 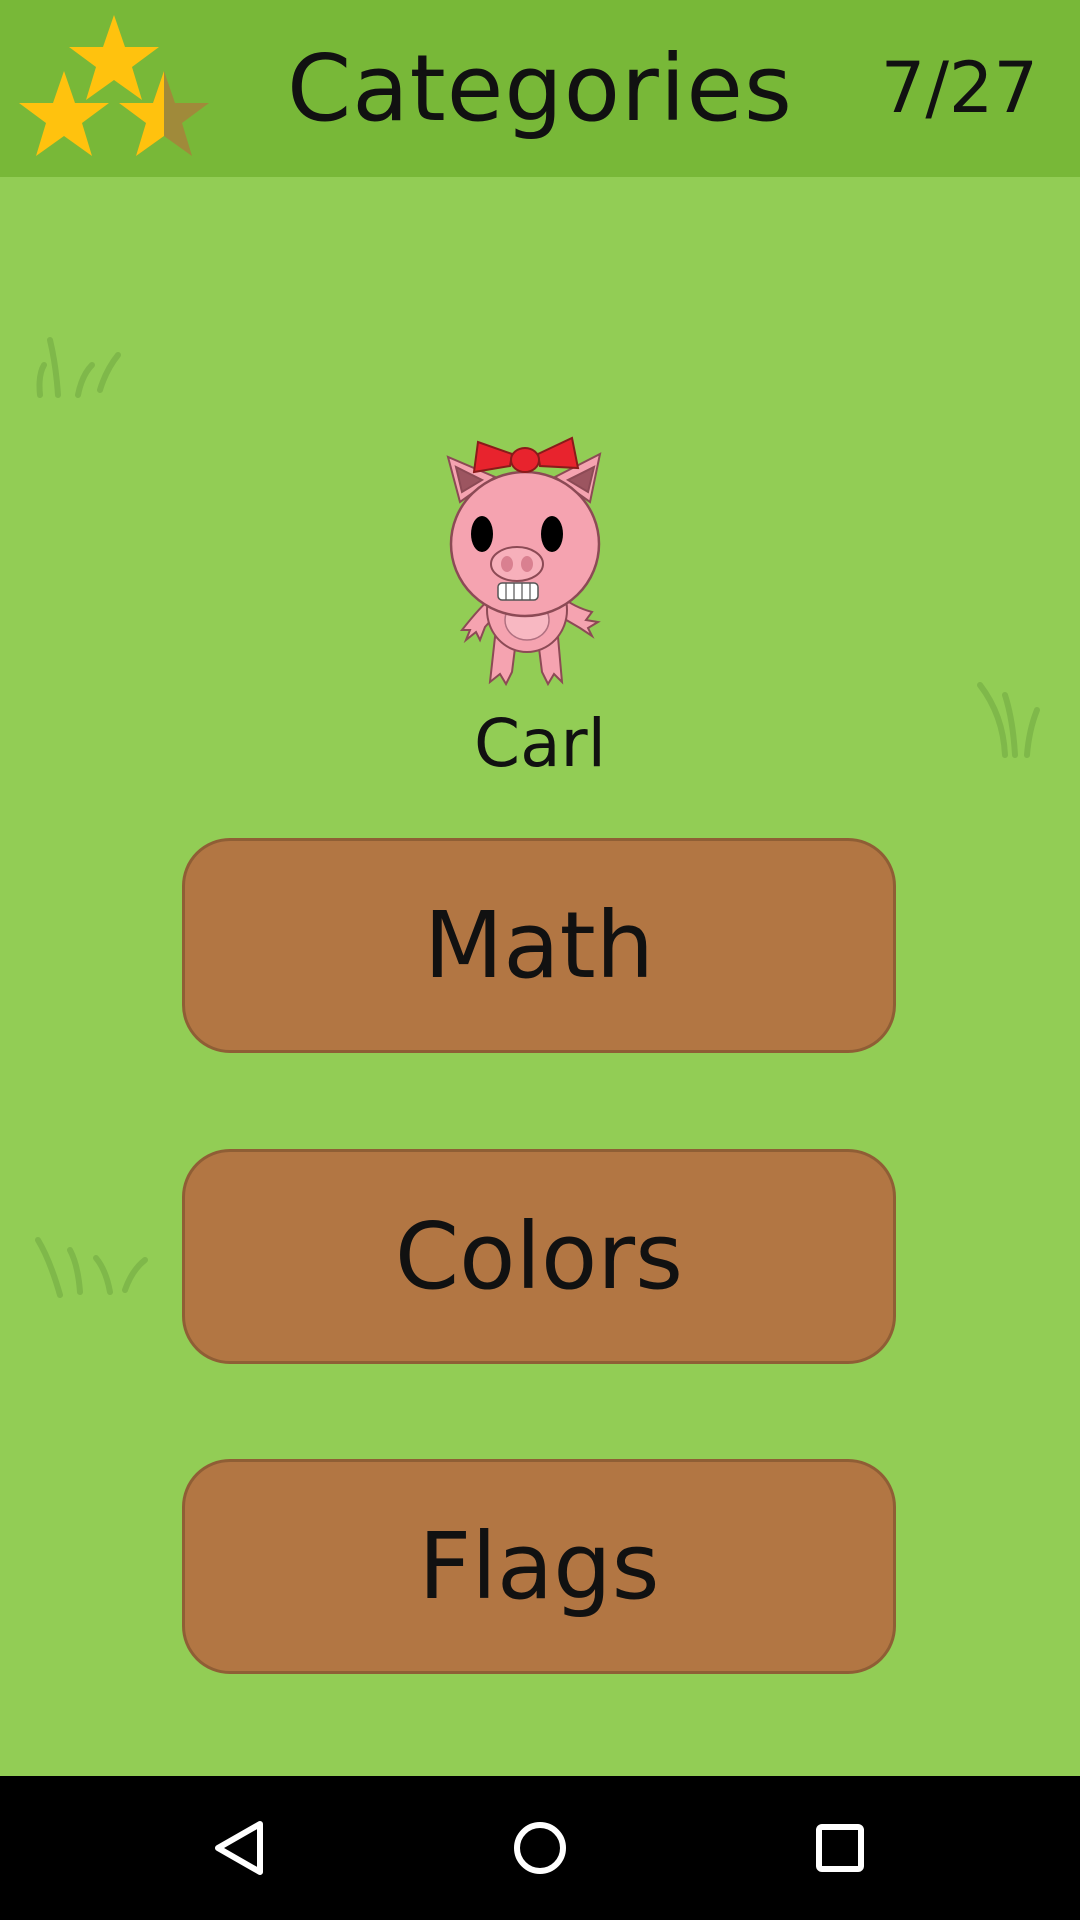 What do you see at coordinates (959, 88) in the screenshot?
I see `progress-counter: 7/27` at bounding box center [959, 88].